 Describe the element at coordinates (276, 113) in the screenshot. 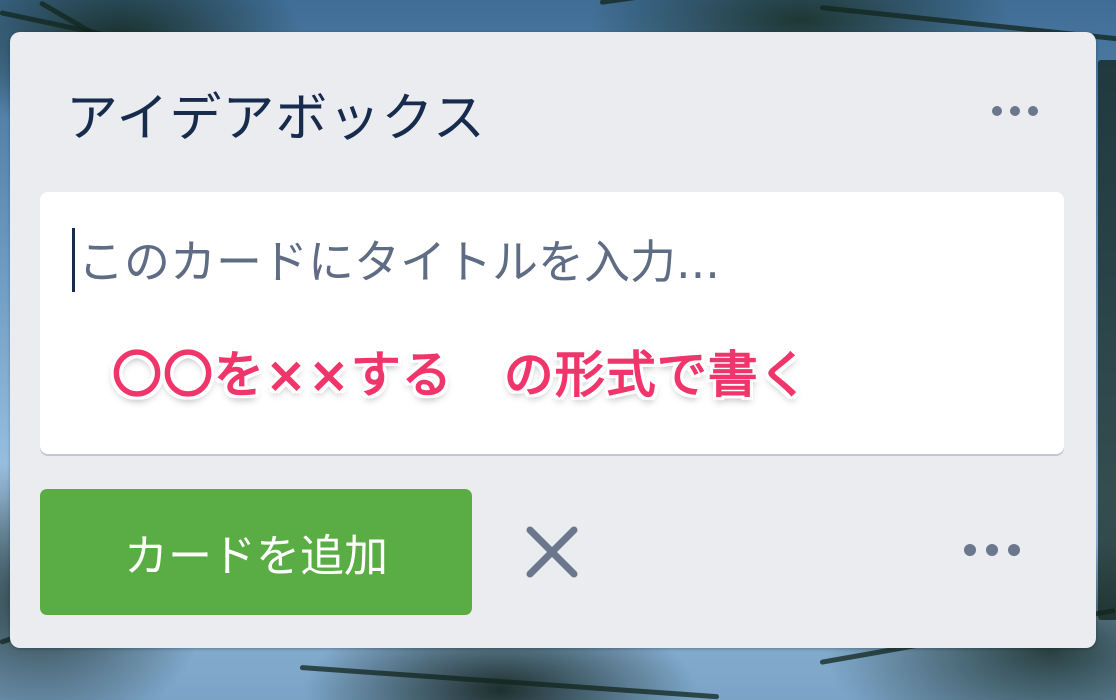

I see `list-title: アイデアボックス` at that location.